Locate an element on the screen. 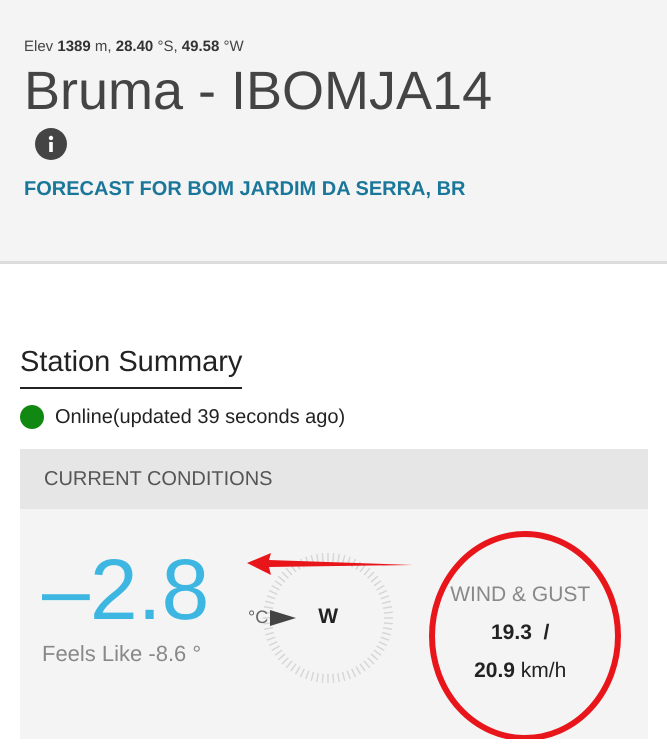  pointer-icon is located at coordinates (283, 618).